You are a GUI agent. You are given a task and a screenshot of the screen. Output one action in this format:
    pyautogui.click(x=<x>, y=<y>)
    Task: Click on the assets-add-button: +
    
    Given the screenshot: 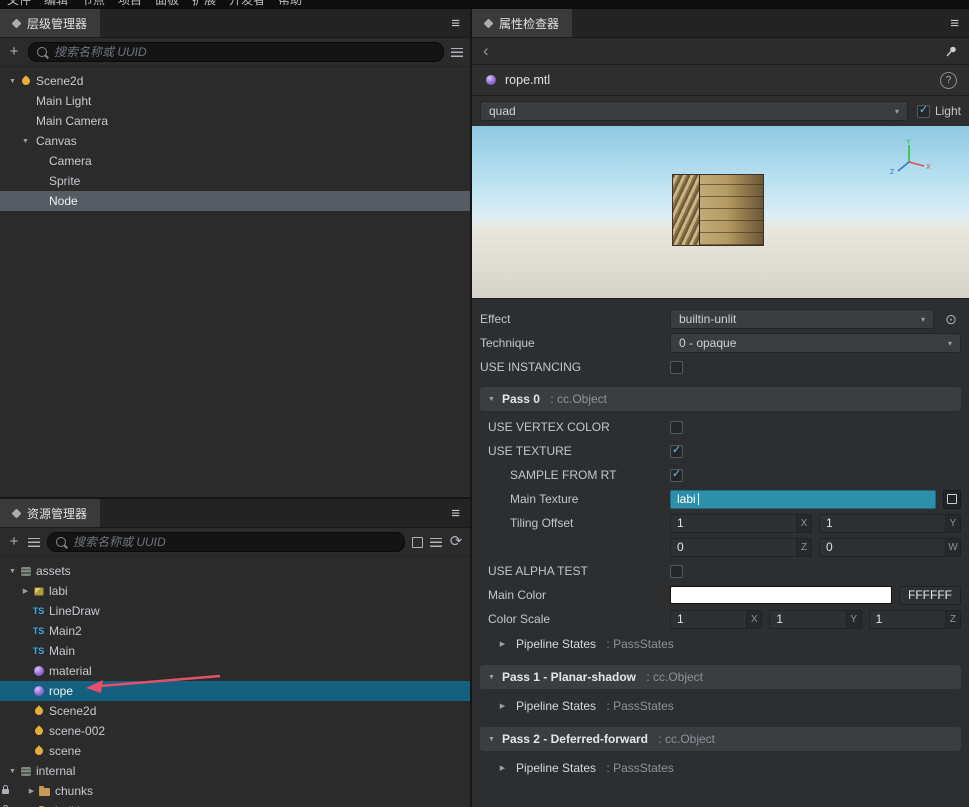 What is the action you would take?
    pyautogui.click(x=14, y=541)
    